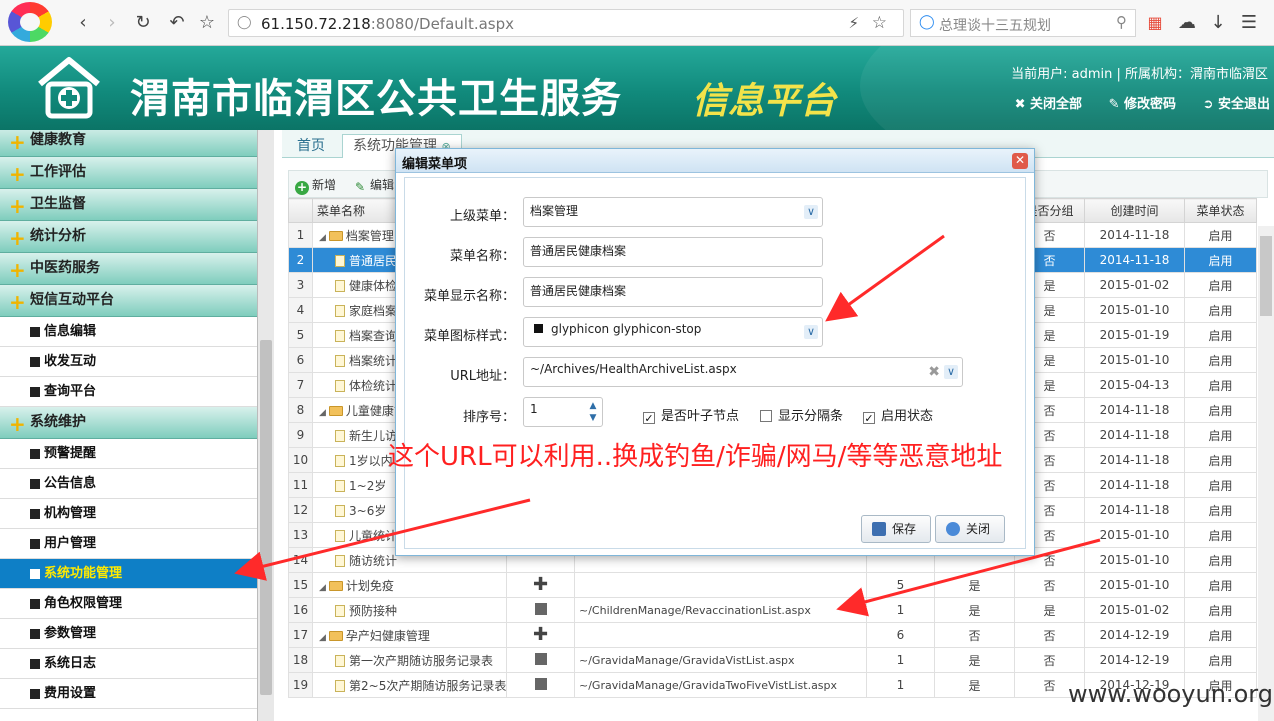  What do you see at coordinates (772, 585) in the screenshot?
I see `table-row: 15 ◢ 计划免疫 ✚ 5 是 否 2015-01-10 启用` at bounding box center [772, 585].